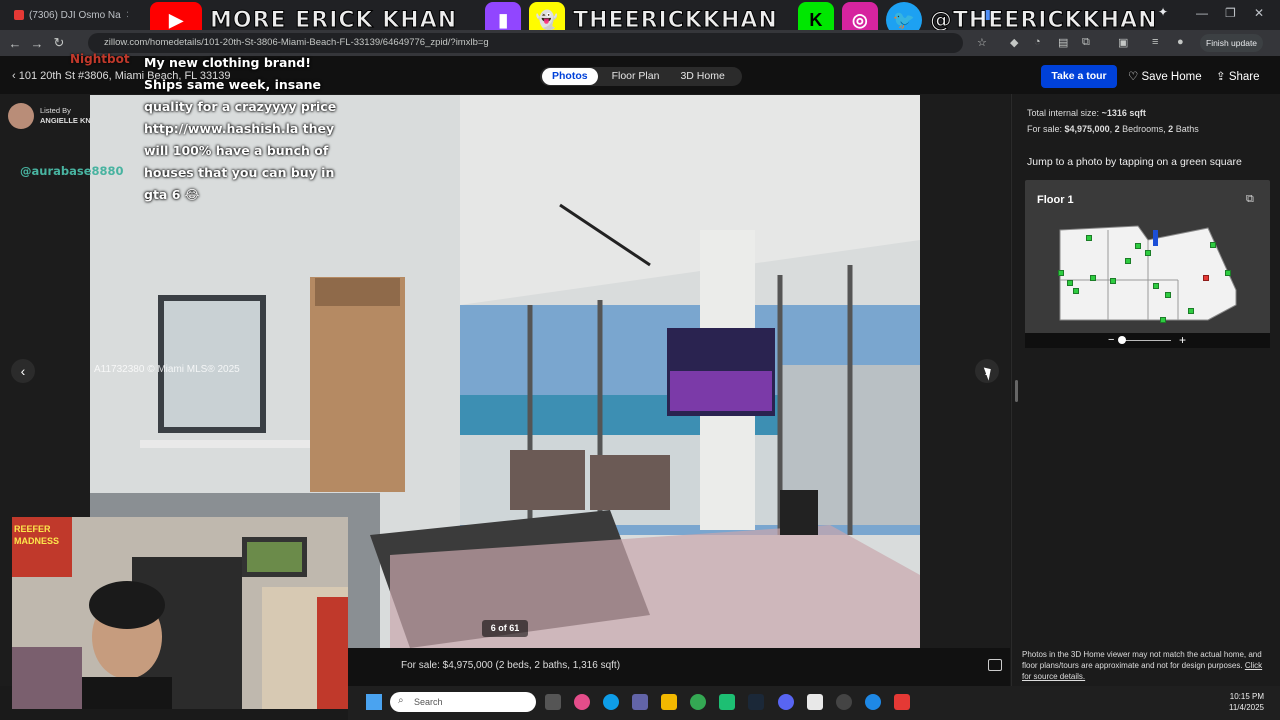 This screenshot has width=1280, height=720. What do you see at coordinates (1063, 113) in the screenshot?
I see `size-label: Total internal size:` at bounding box center [1063, 113].